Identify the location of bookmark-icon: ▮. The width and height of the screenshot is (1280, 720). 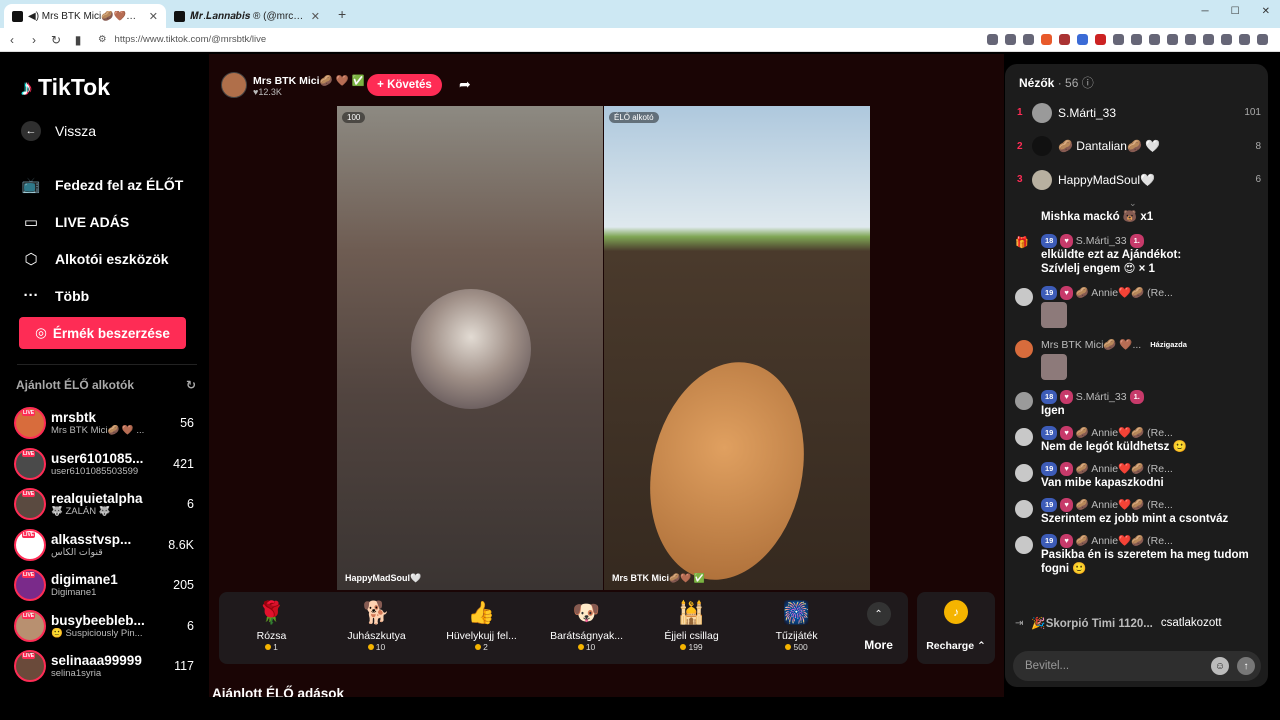
(78, 40).